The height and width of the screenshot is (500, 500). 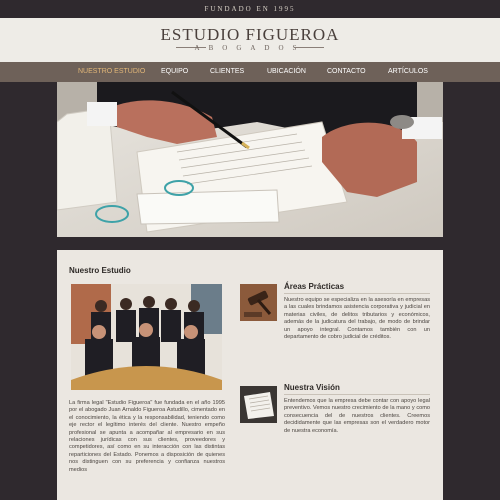 What do you see at coordinates (250, 35) in the screenshot?
I see `logo-title: ESTUDIO FIGUEROA` at bounding box center [250, 35].